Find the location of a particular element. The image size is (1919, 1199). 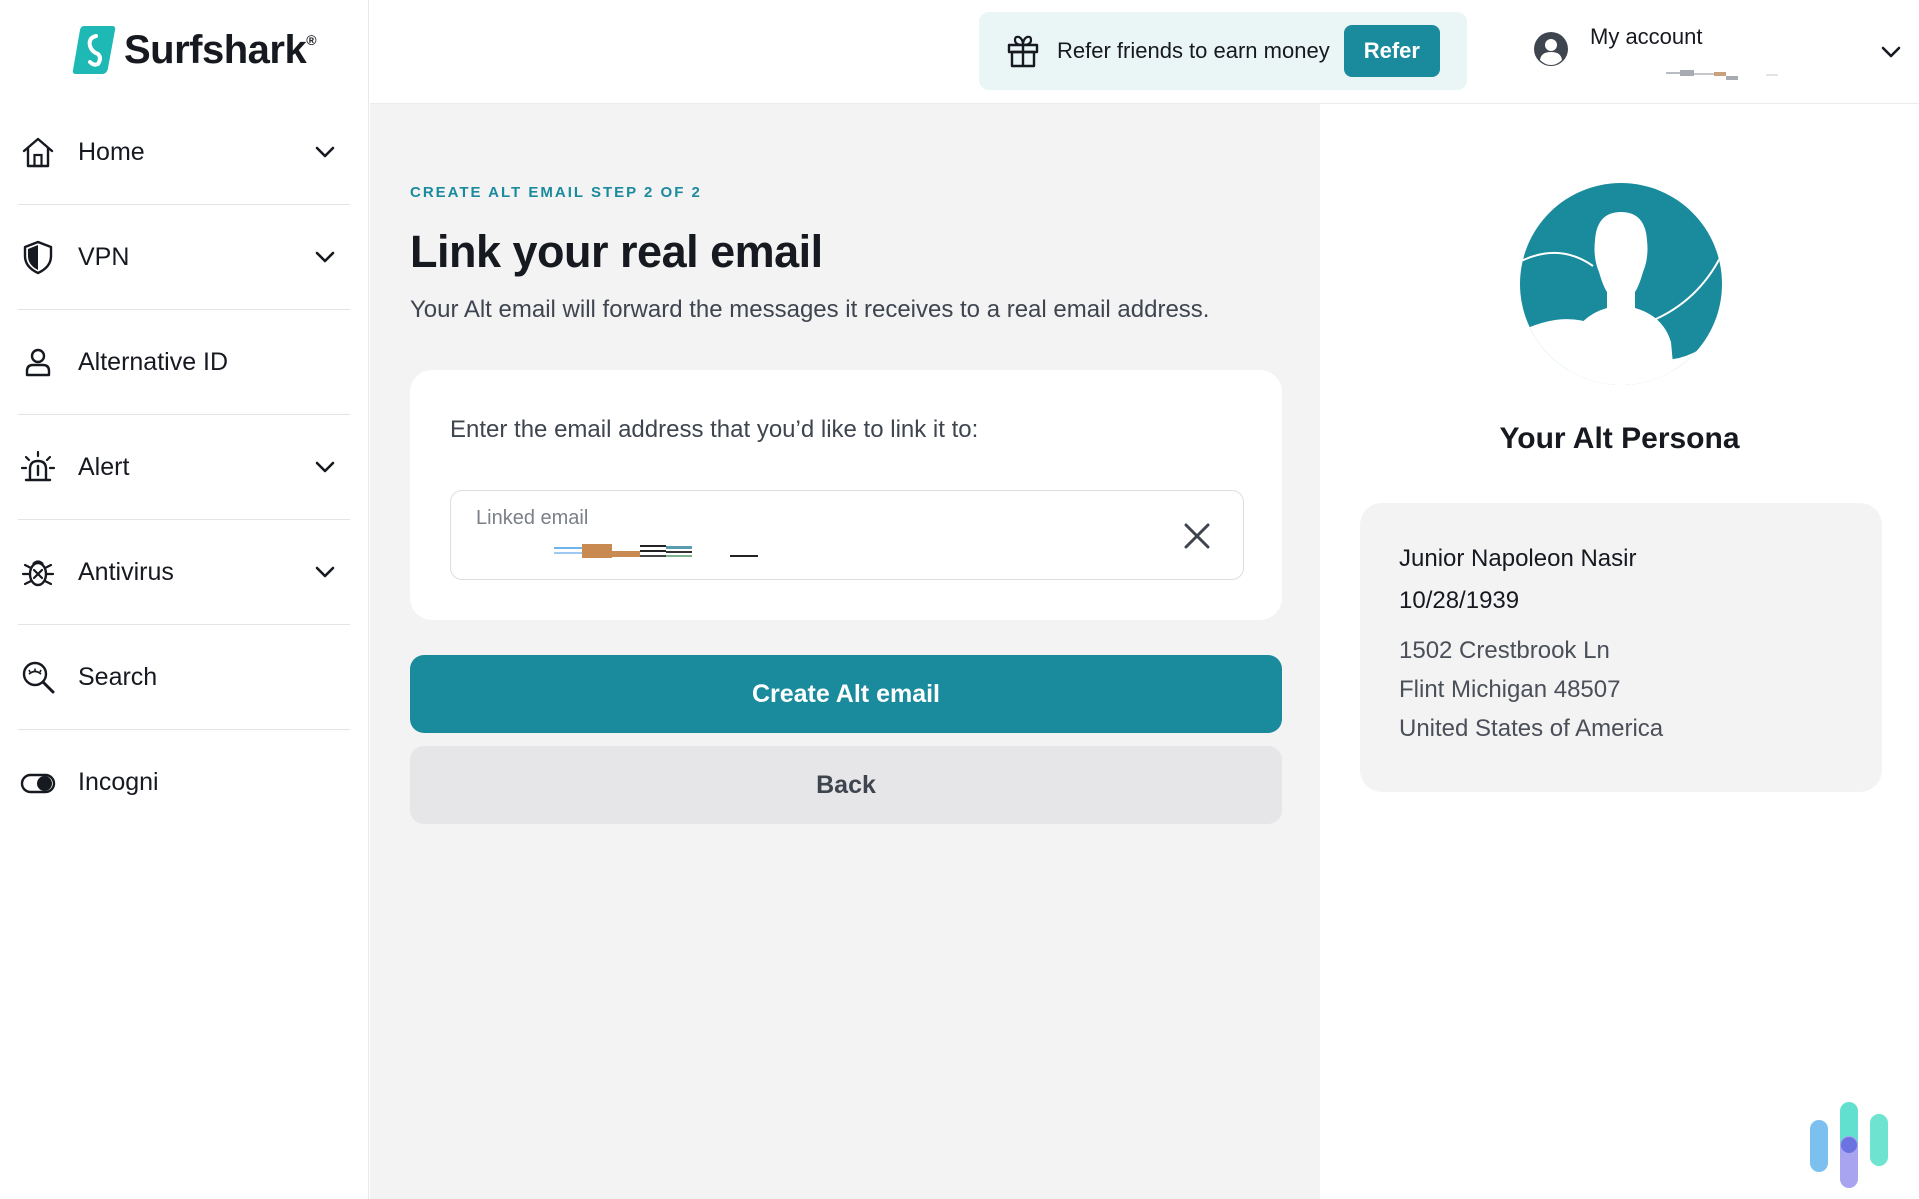

refer-button: Refer is located at coordinates (1391, 51).